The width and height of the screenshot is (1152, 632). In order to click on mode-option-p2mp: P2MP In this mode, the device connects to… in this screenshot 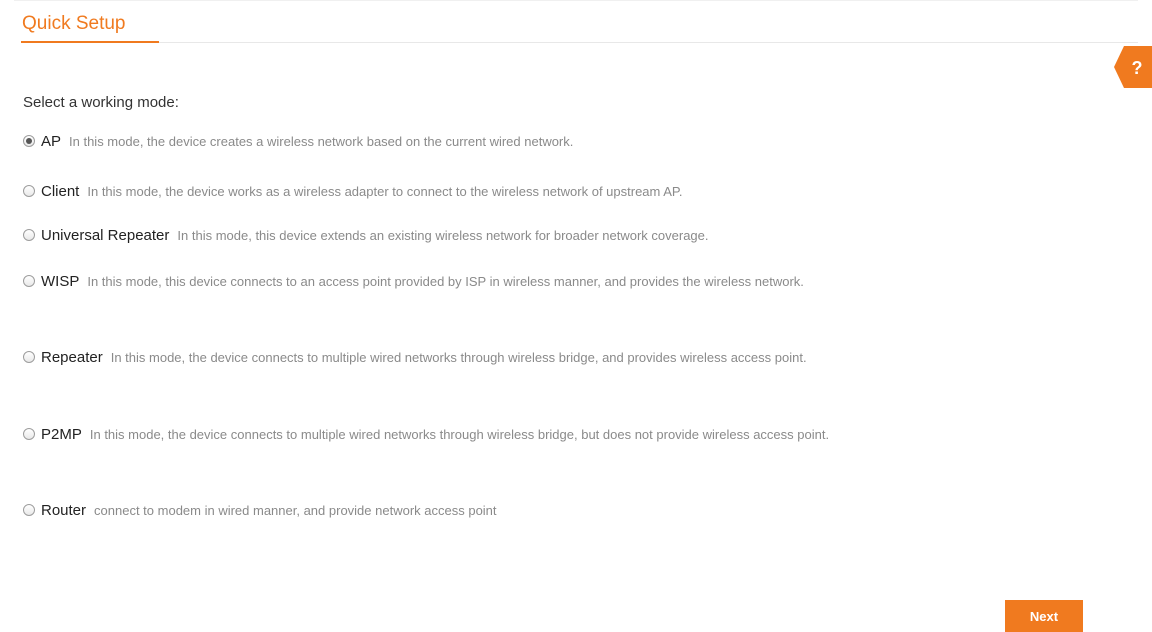, I will do `click(543, 435)`.